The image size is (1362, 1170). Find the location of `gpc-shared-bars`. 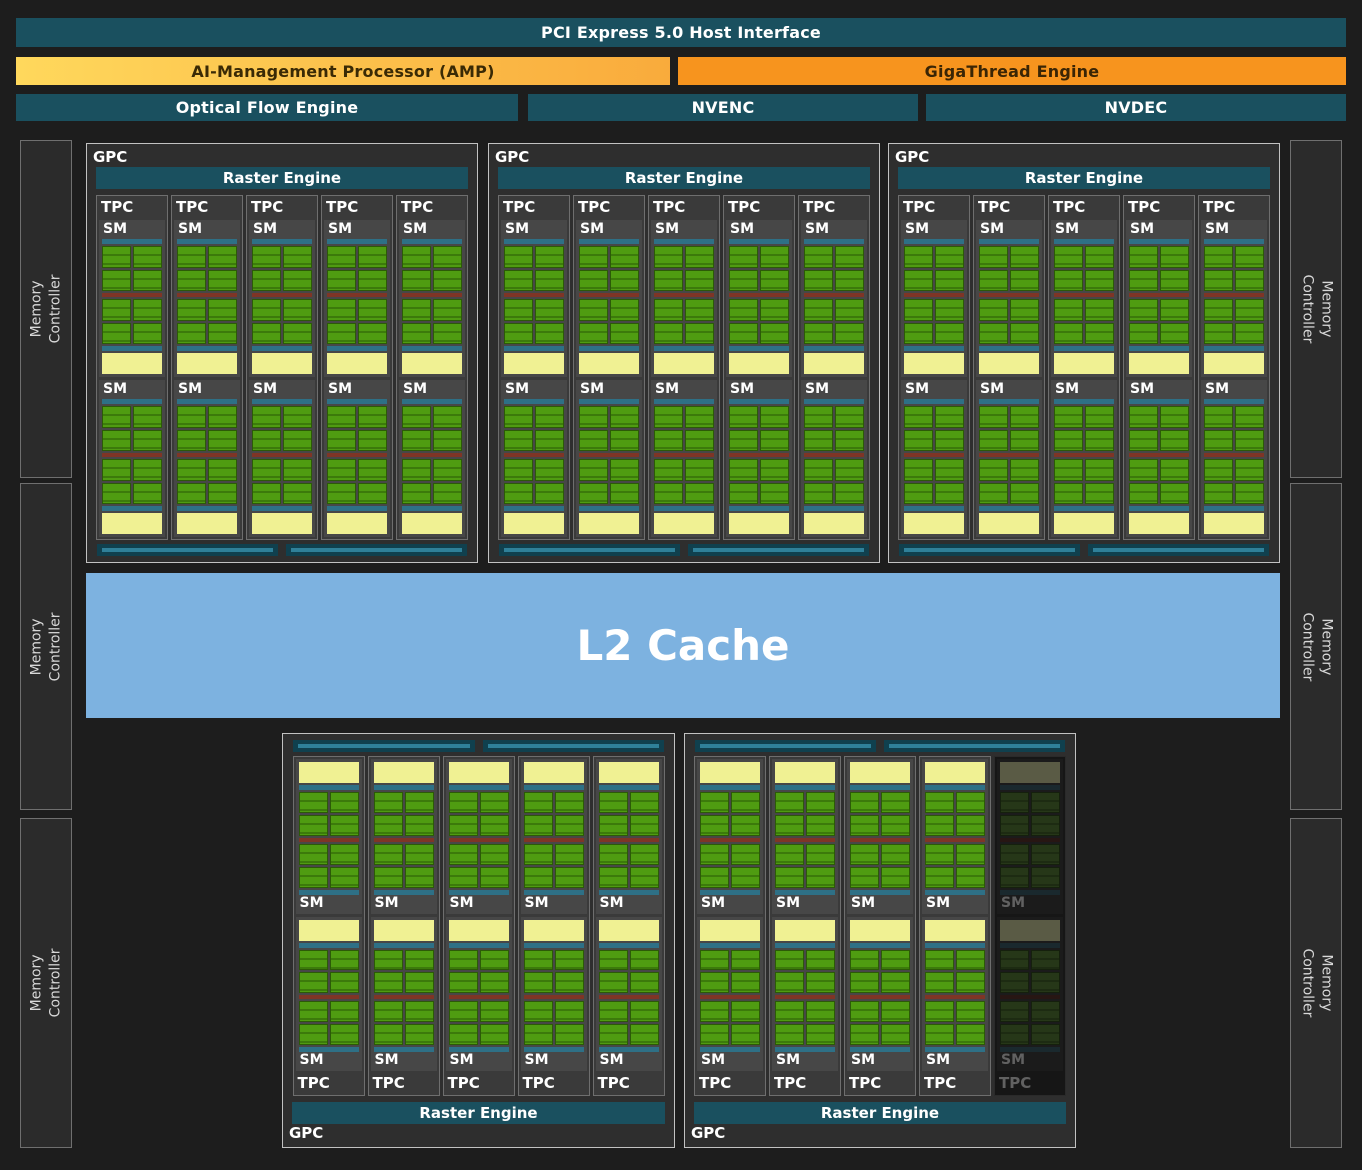

gpc-shared-bars is located at coordinates (880, 745).